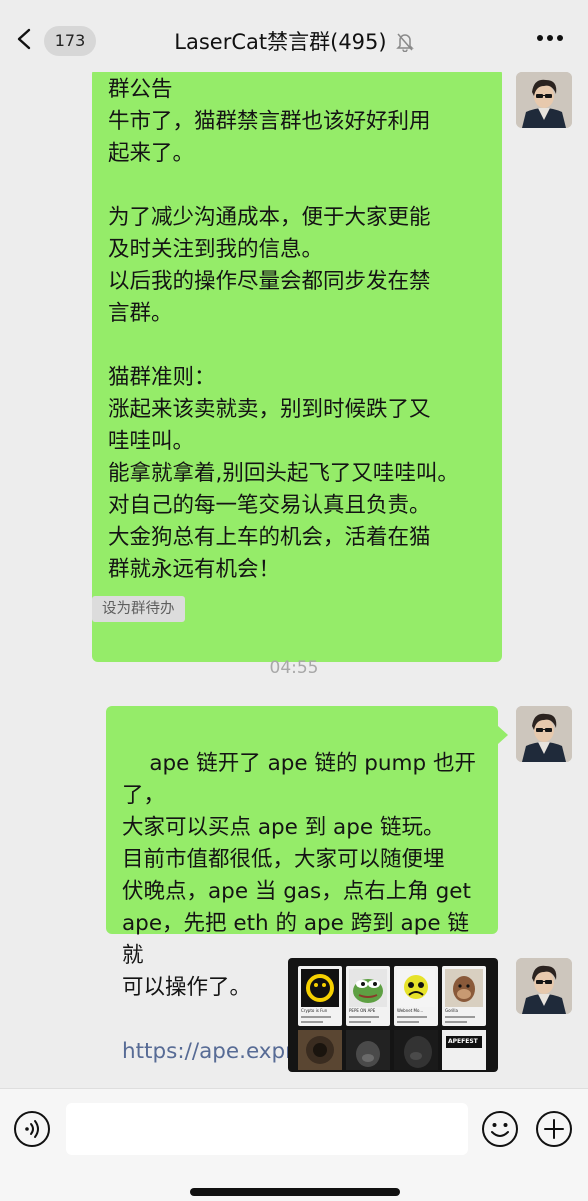 The width and height of the screenshot is (588, 1201). What do you see at coordinates (138, 609) in the screenshot?
I see `set-group-todo-tag: 设为群待办` at bounding box center [138, 609].